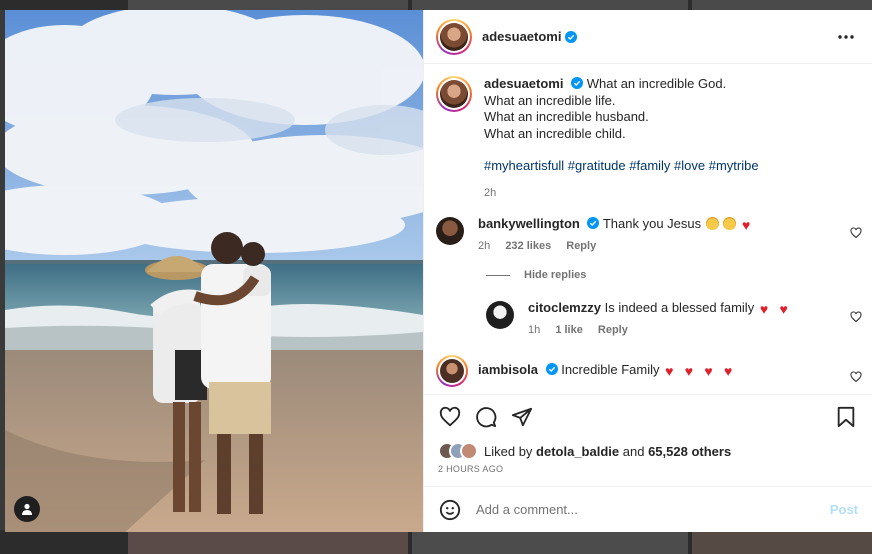  What do you see at coordinates (621, 193) in the screenshot?
I see `caption-time: 2h` at bounding box center [621, 193].